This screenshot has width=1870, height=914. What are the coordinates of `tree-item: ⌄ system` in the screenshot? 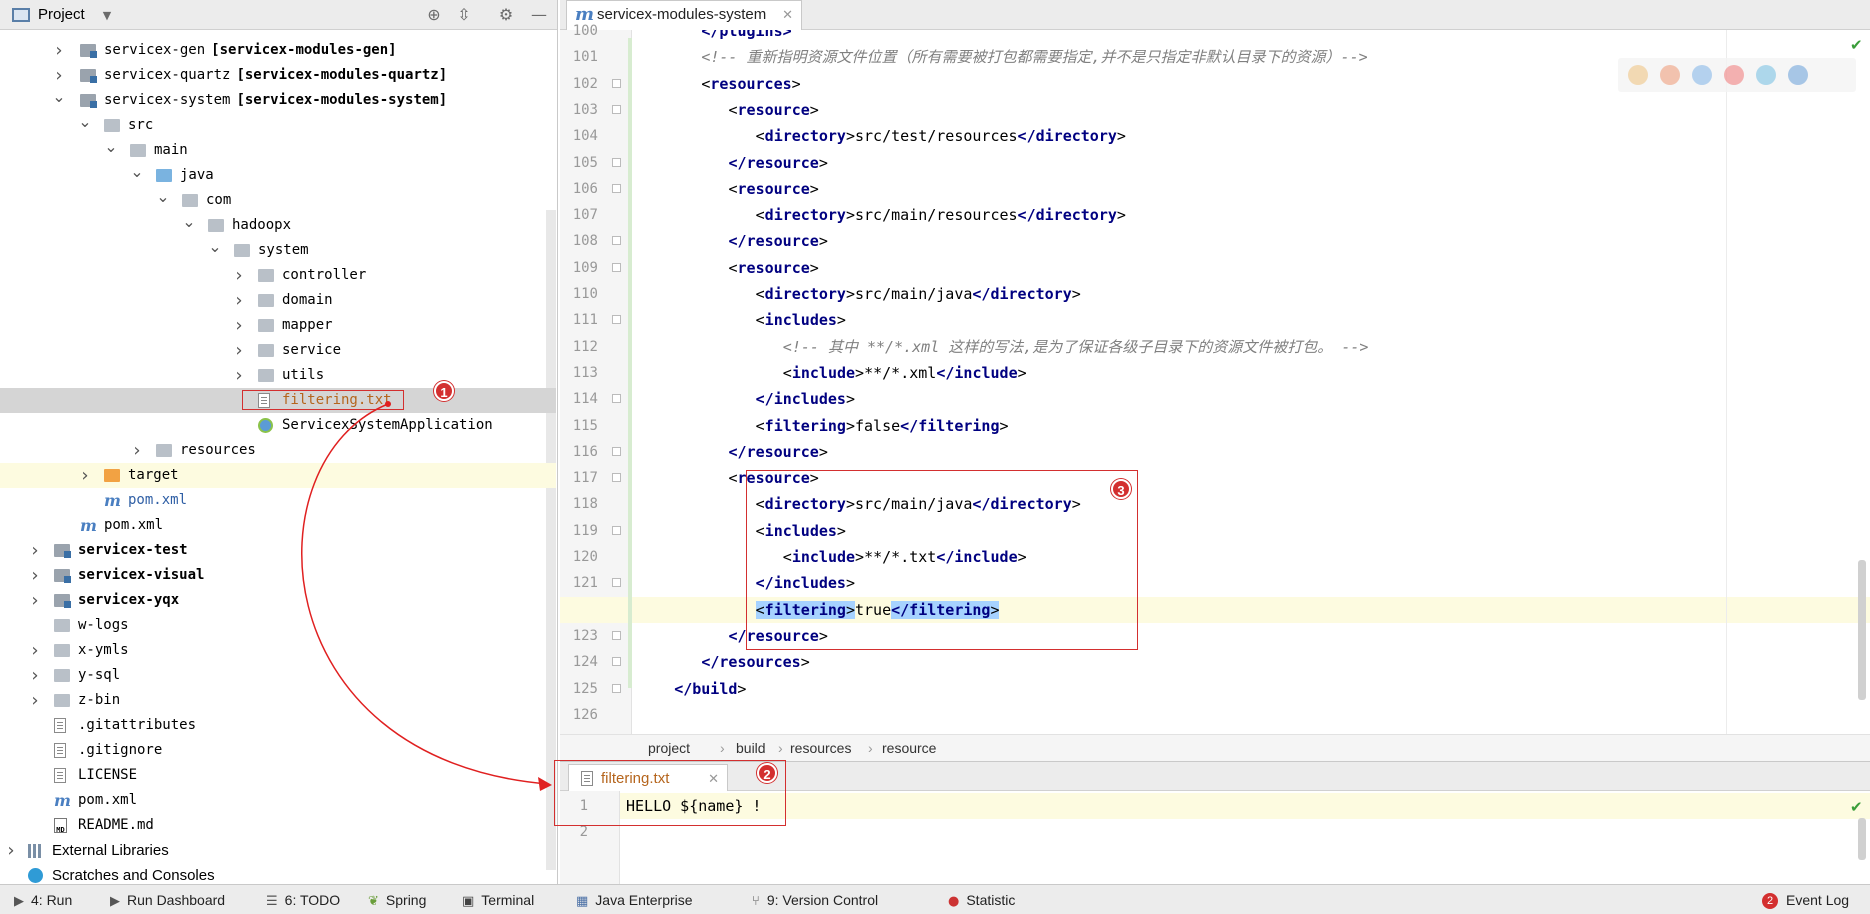 It's located at (278, 250).